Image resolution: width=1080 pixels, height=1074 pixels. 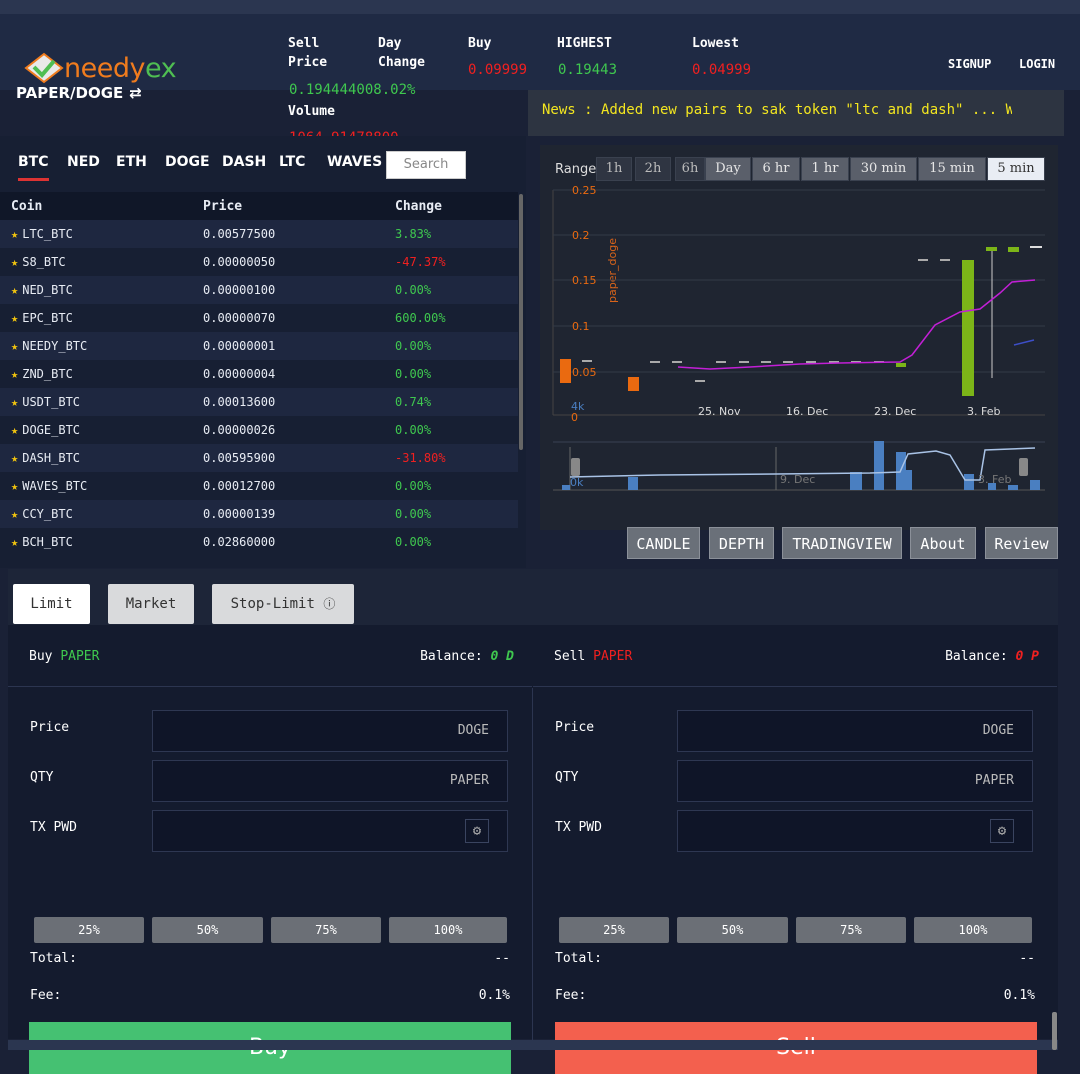 What do you see at coordinates (259, 486) in the screenshot?
I see `table-row: ★ WAVES_BTC 0.00012700 0.00%` at bounding box center [259, 486].